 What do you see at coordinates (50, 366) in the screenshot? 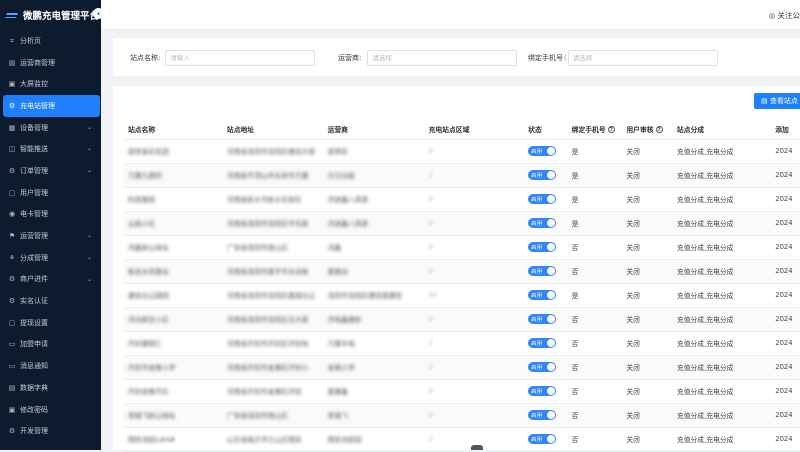
I see `sidebar-item-15: ▭消息通知` at bounding box center [50, 366].